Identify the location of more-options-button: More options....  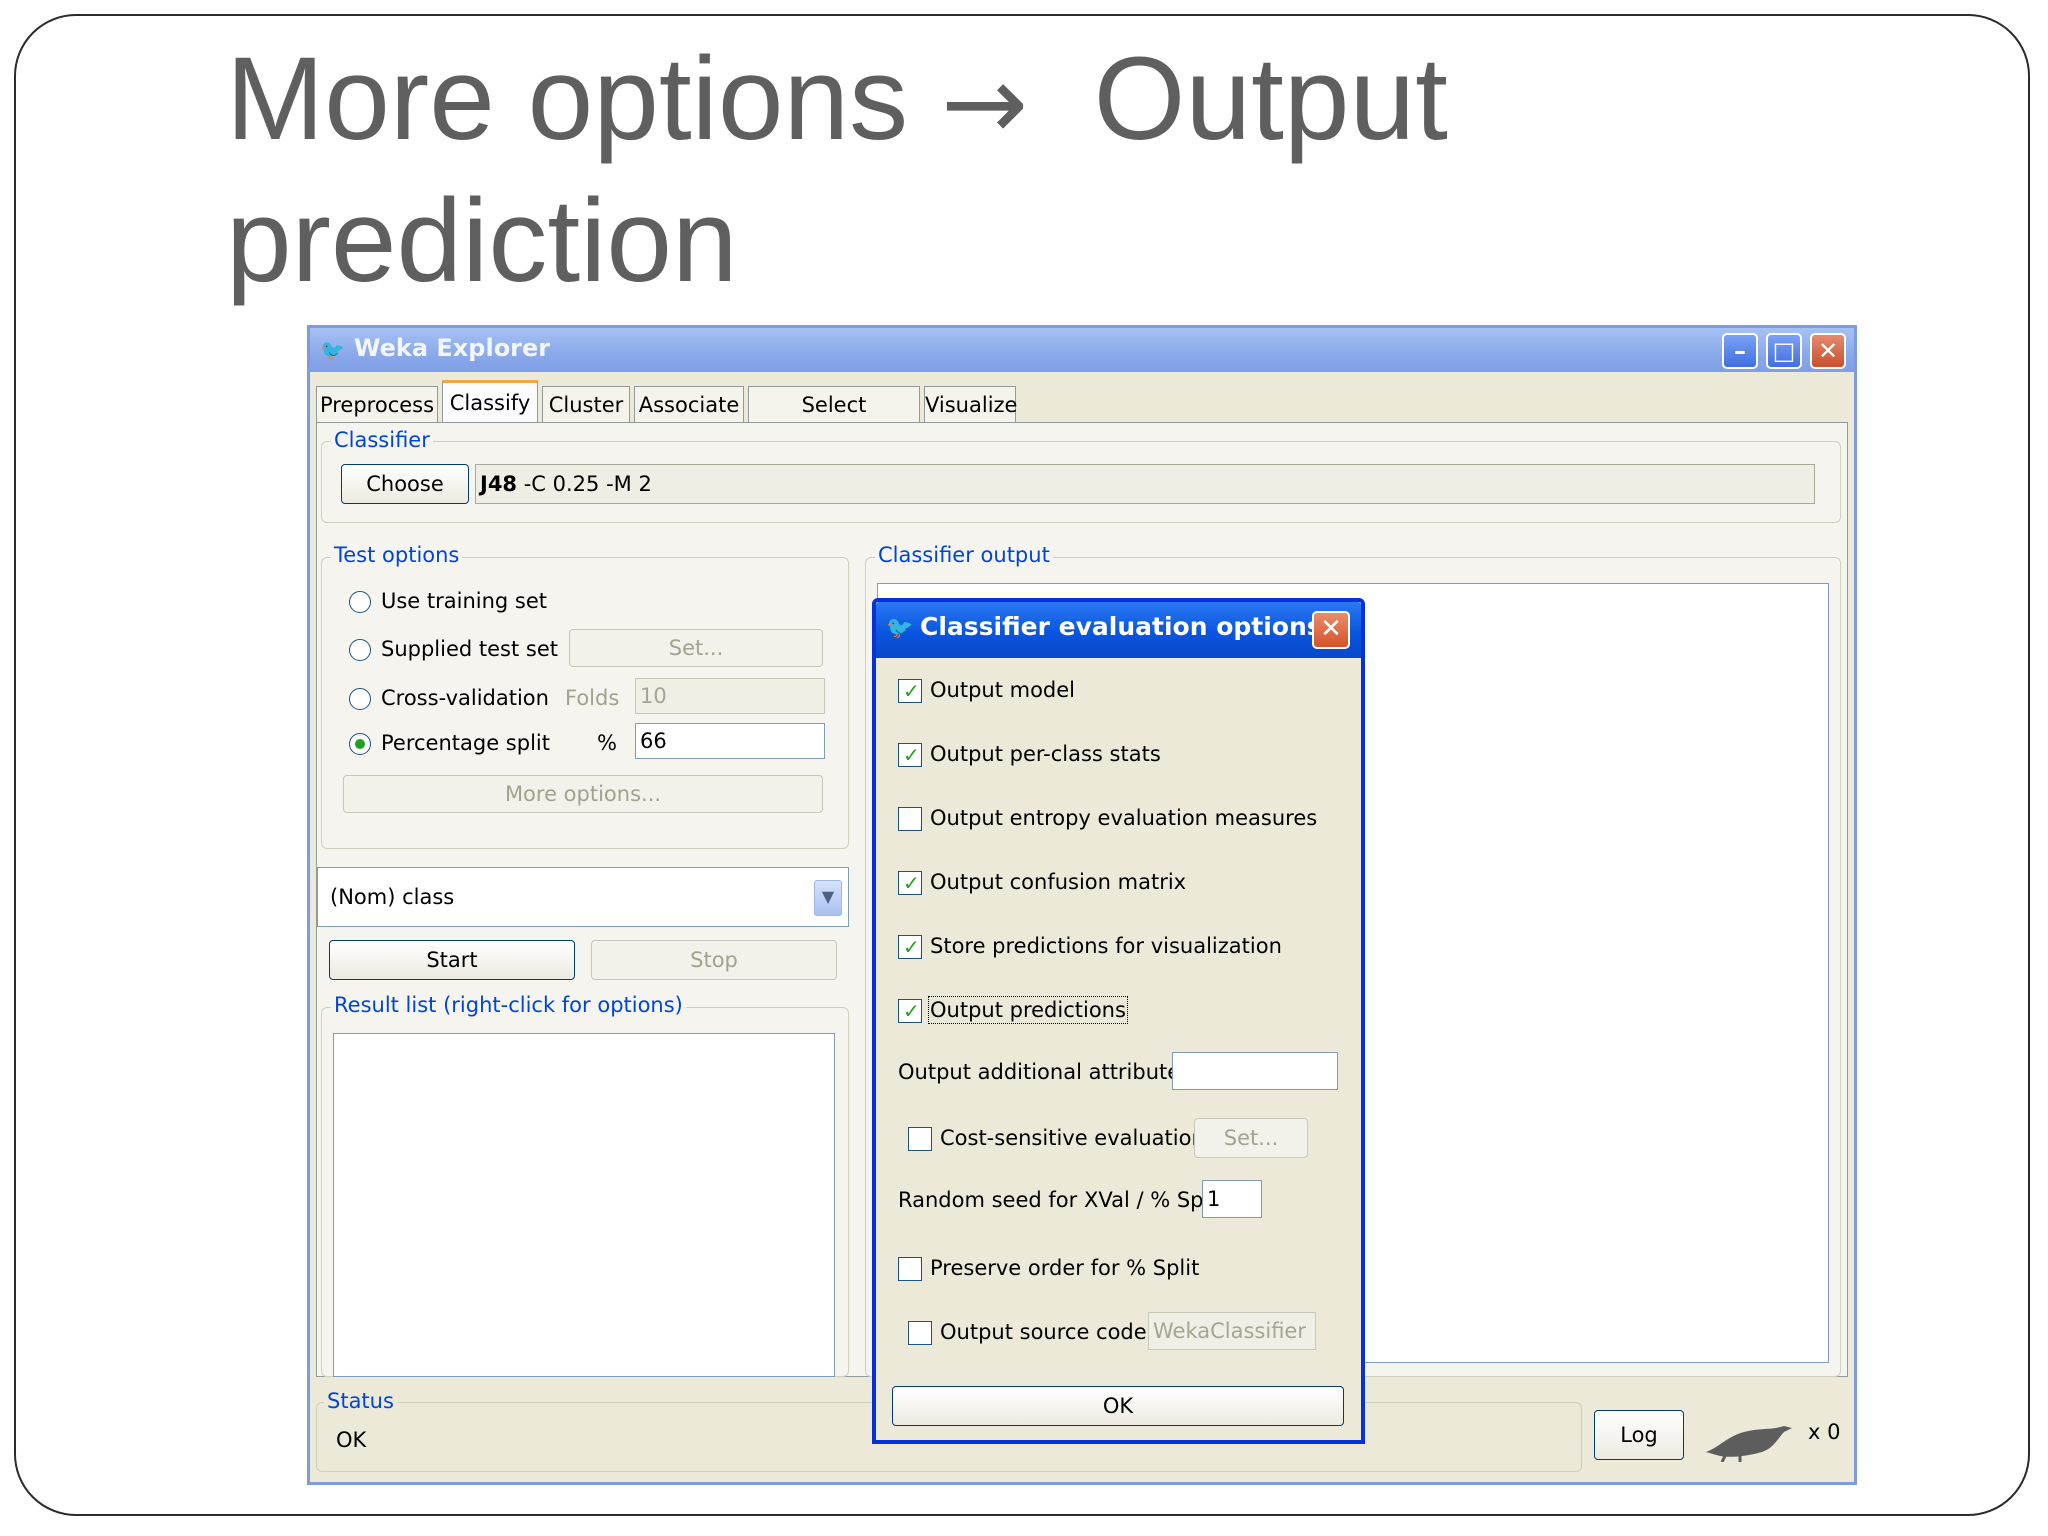
(583, 794).